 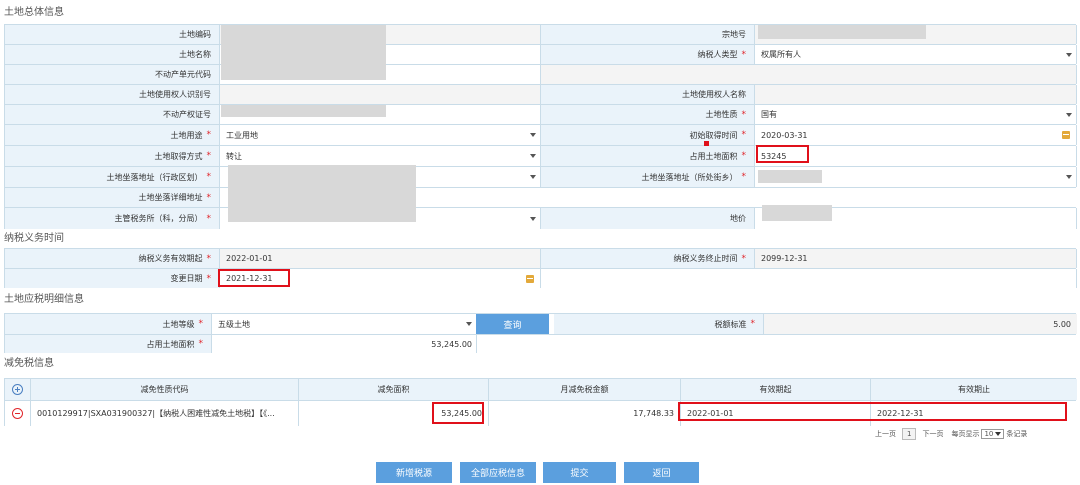 What do you see at coordinates (195, 54) in the screenshot?
I see `land-name-label: 土地名称` at bounding box center [195, 54].